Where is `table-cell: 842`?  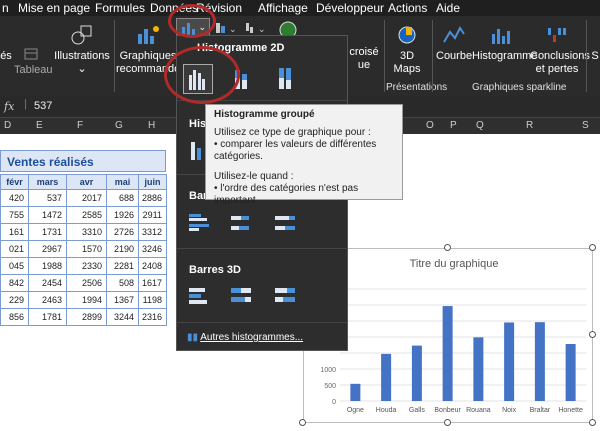 table-cell: 842 is located at coordinates (14, 283).